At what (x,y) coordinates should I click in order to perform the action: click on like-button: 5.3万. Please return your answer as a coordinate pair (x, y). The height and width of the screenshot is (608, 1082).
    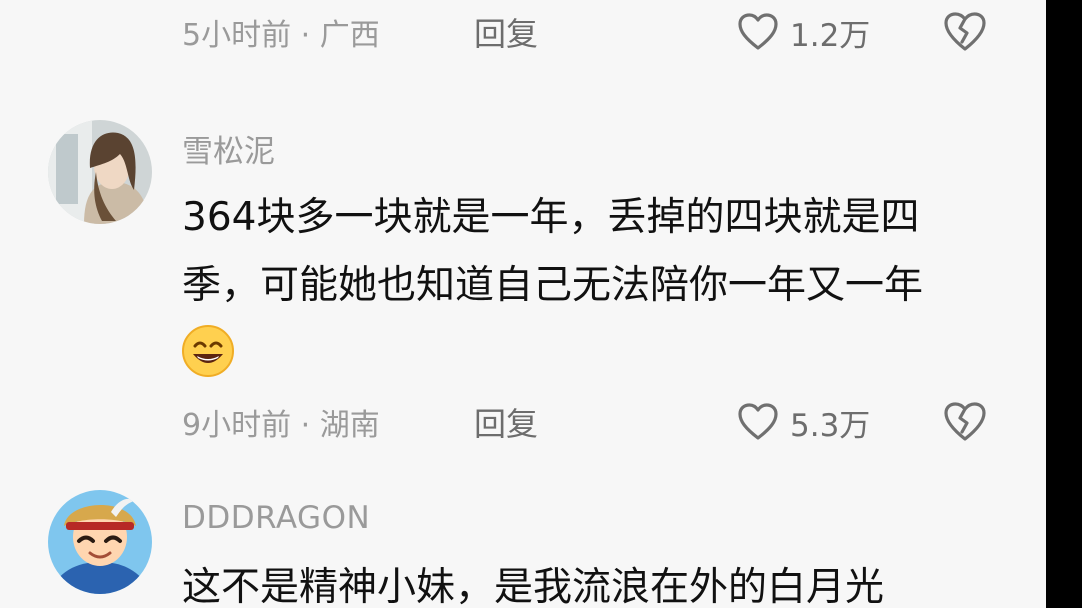
    Looking at the image, I should click on (803, 422).